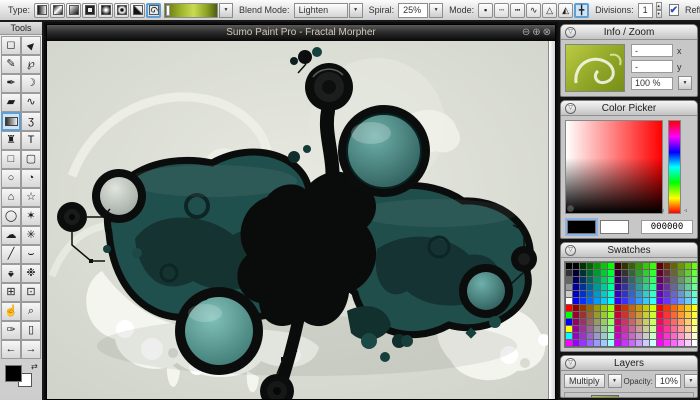 The height and width of the screenshot is (400, 700). I want to click on info-zoom-header: ▽ Info / Zoom, so click(629, 32).